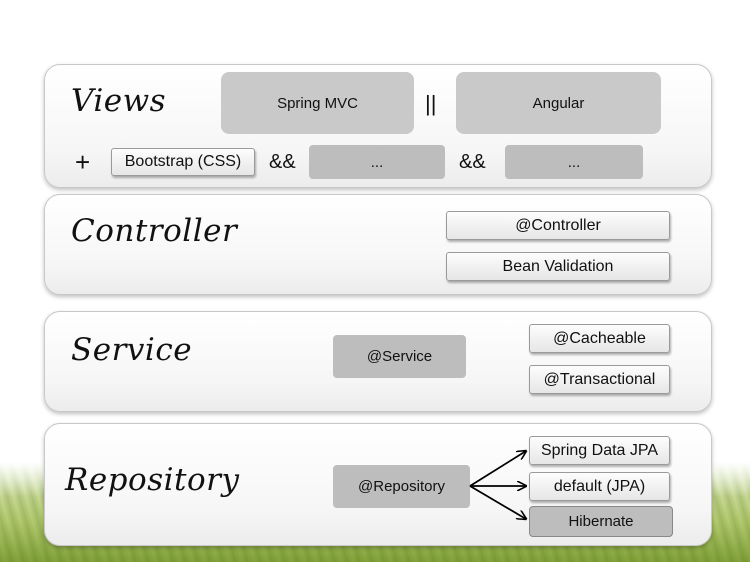 The image size is (750, 562). Describe the element at coordinates (497, 502) in the screenshot. I see `arrow-to-hibernate` at that location.